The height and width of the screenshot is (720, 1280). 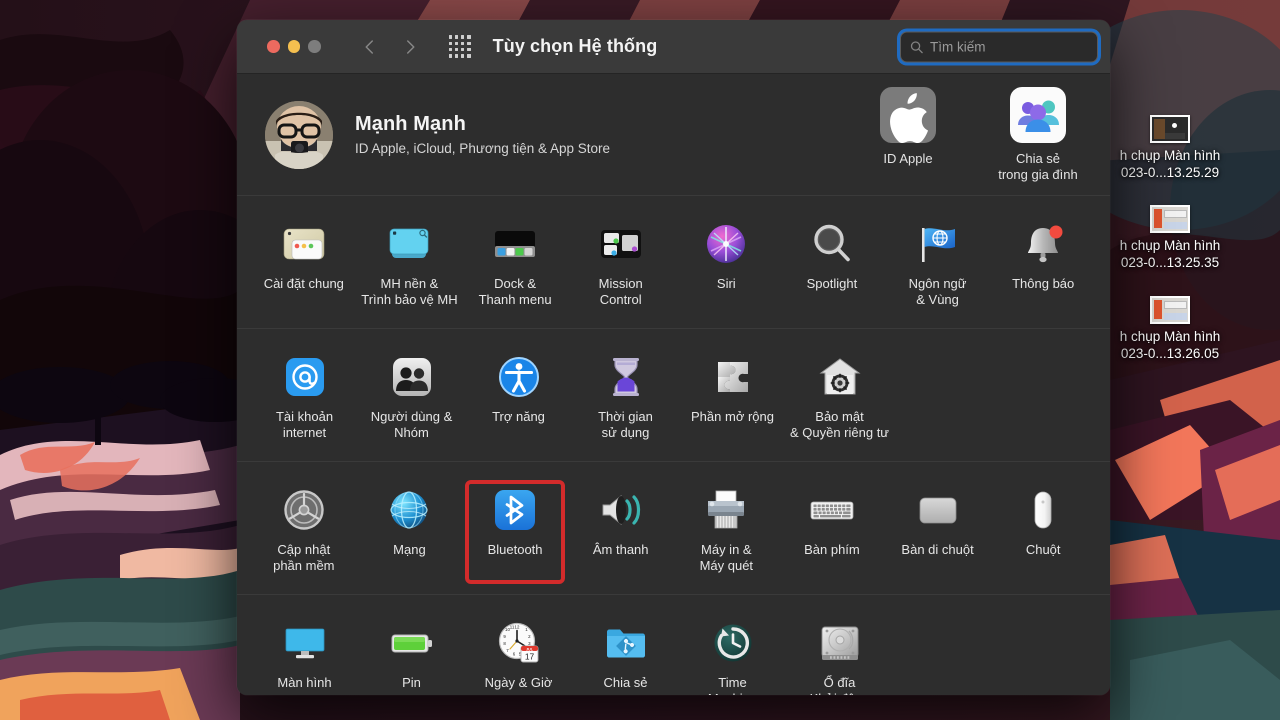 I want to click on pref-label: Cài đặt chung, so click(x=303, y=283).